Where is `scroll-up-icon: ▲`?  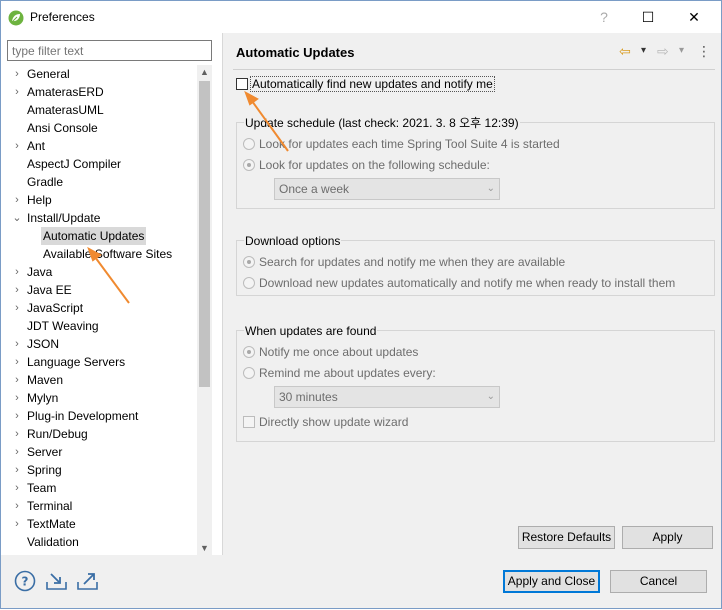 scroll-up-icon: ▲ is located at coordinates (204, 72).